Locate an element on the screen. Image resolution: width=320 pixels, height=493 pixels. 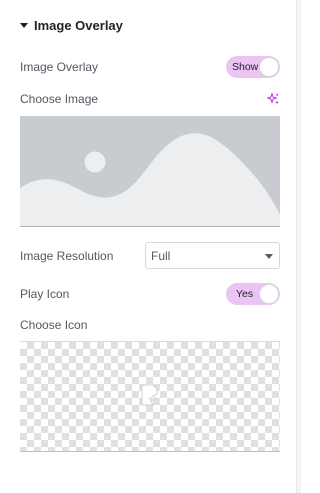
image-resolution-select: Full is located at coordinates (212, 255).